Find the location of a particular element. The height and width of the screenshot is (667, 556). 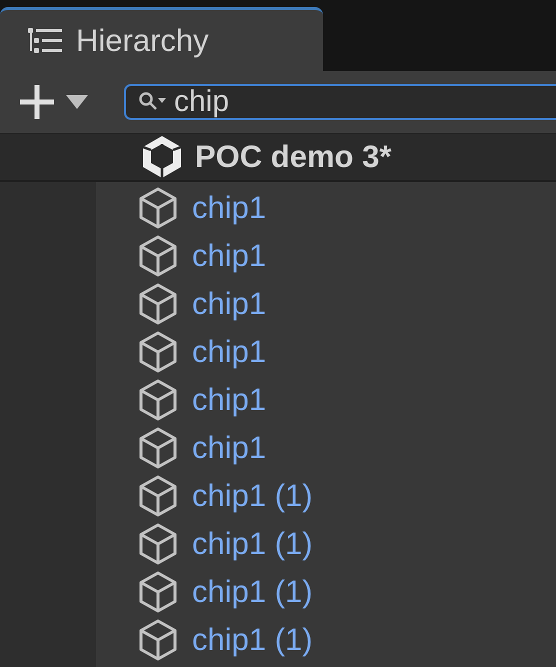

tab-title: Hierarchy is located at coordinates (142, 40).